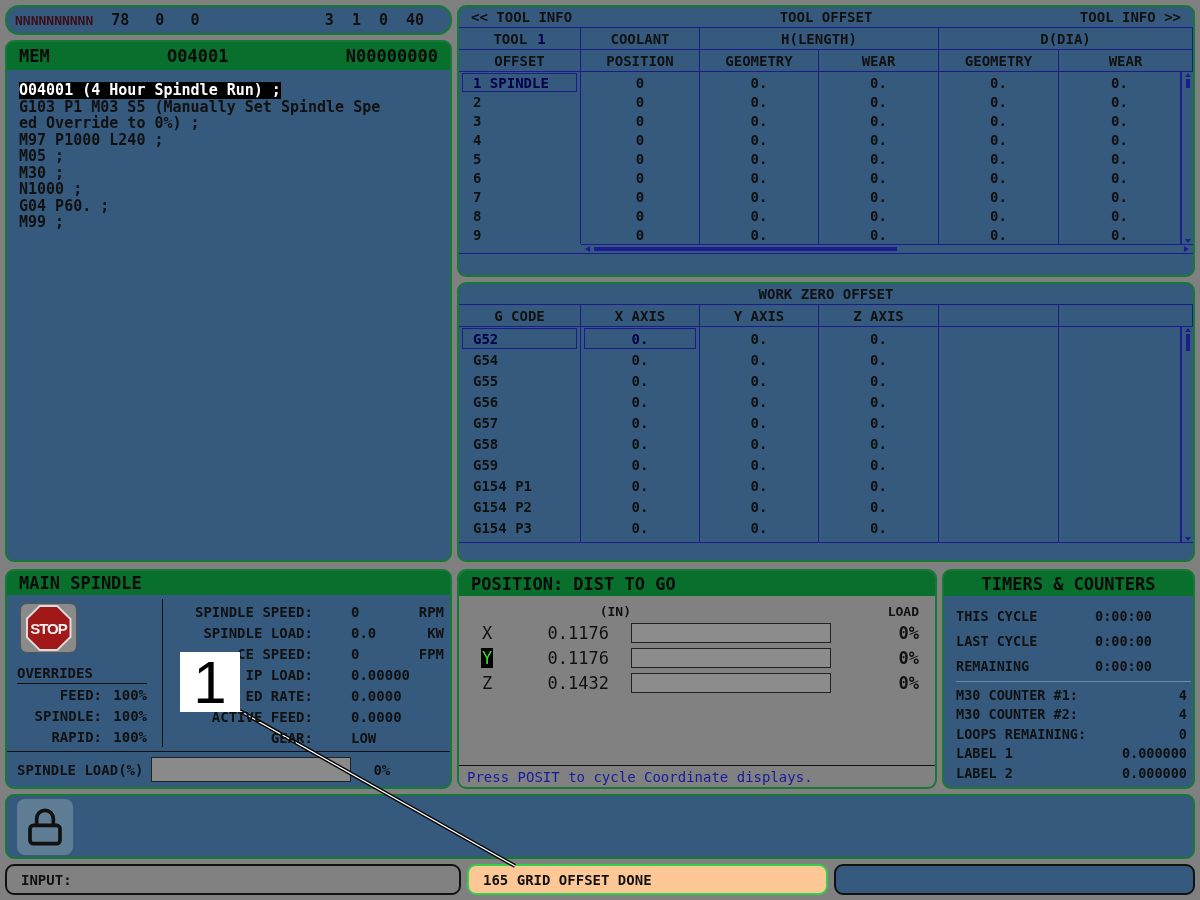 The height and width of the screenshot is (900, 1200). Describe the element at coordinates (519, 177) in the screenshot. I see `table-cell: 6` at that location.